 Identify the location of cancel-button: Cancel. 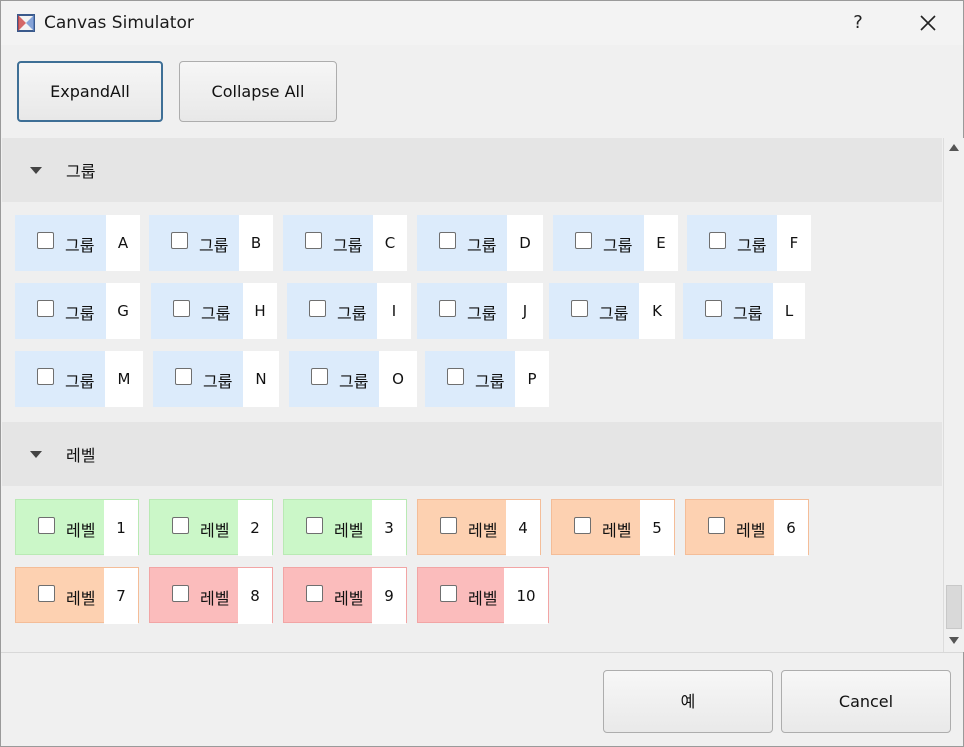
(866, 701).